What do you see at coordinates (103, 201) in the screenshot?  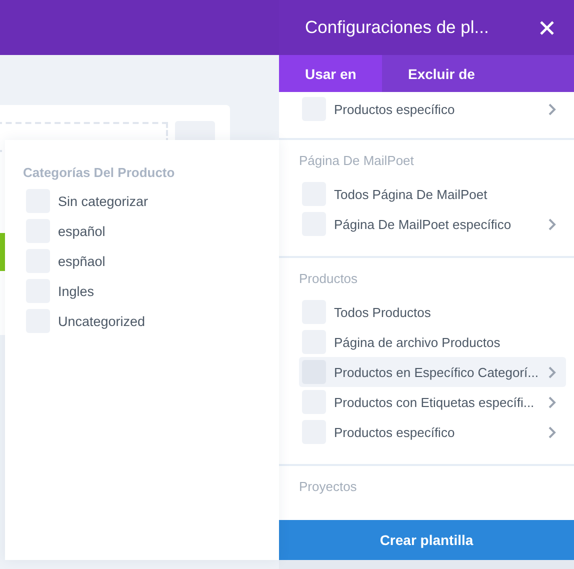 I see `checkbox-label: Sin categorizar` at bounding box center [103, 201].